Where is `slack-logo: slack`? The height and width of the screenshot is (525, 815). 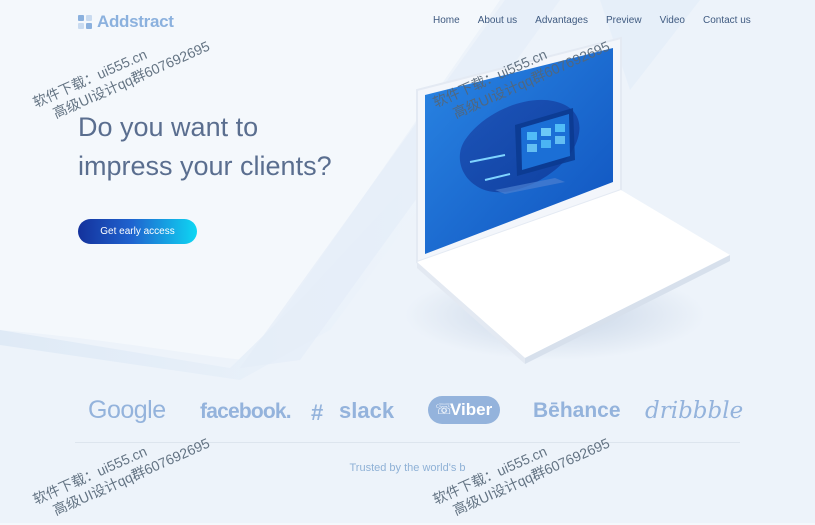
slack-logo: slack is located at coordinates (367, 410).